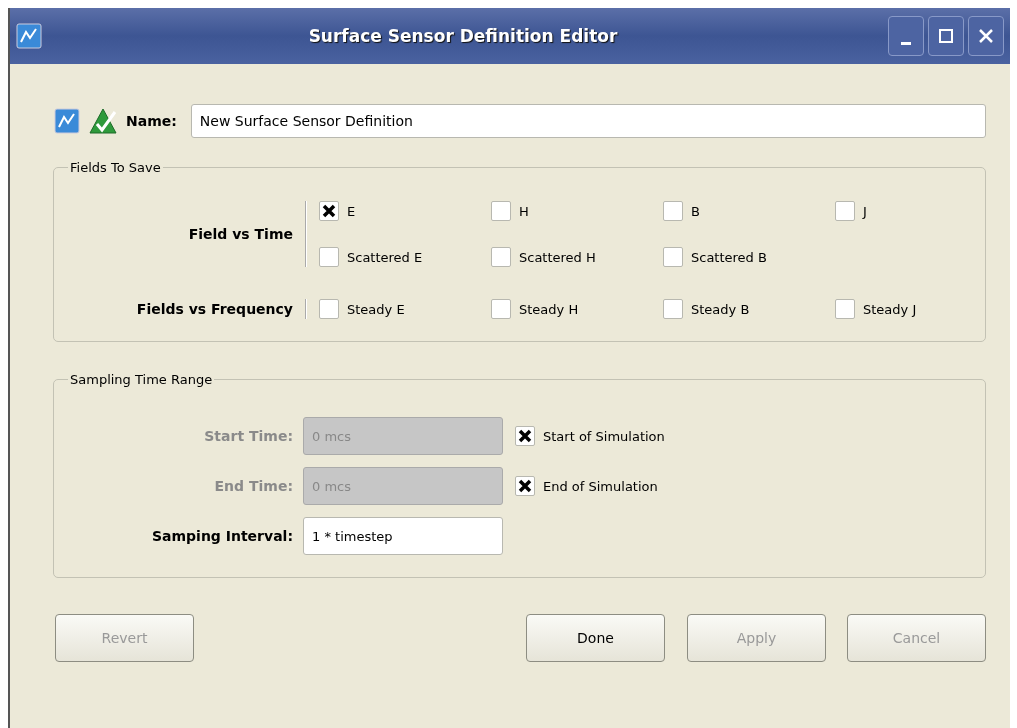 This screenshot has width=1017, height=728. What do you see at coordinates (876, 309) in the screenshot?
I see `checkbox-option: Steady J` at bounding box center [876, 309].